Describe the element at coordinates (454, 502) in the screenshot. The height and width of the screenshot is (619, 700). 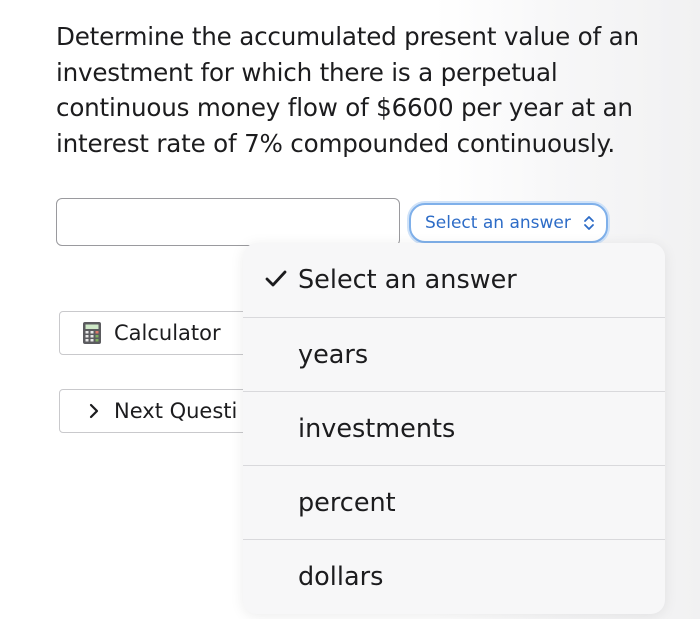
I see `menu-option-percent: percent` at that location.